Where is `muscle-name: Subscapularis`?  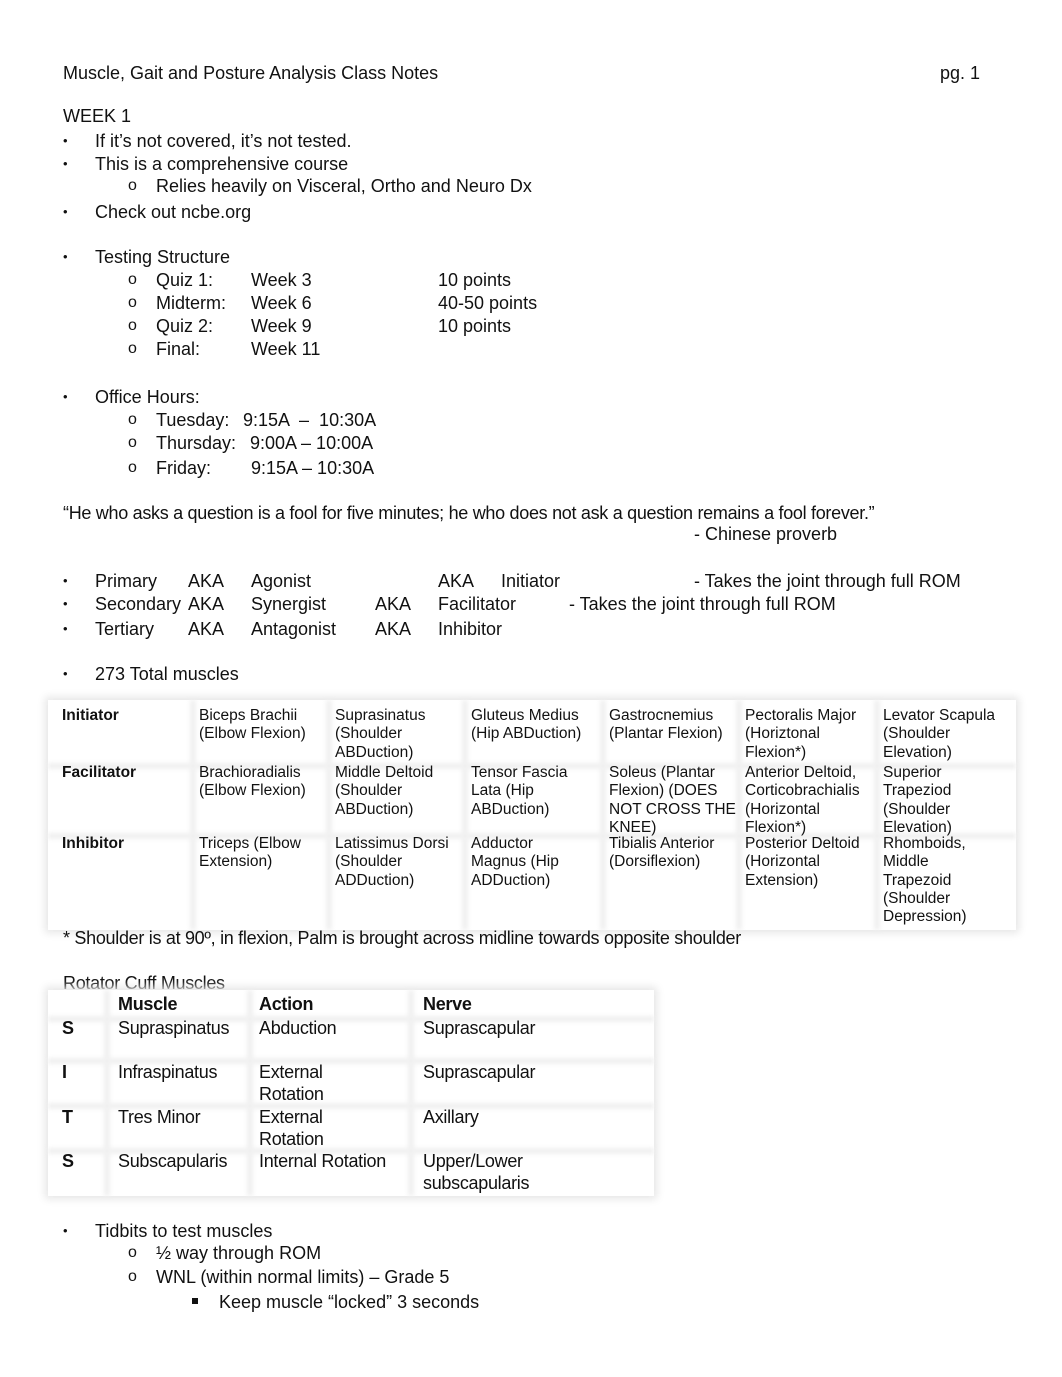 muscle-name: Subscapularis is located at coordinates (173, 1161).